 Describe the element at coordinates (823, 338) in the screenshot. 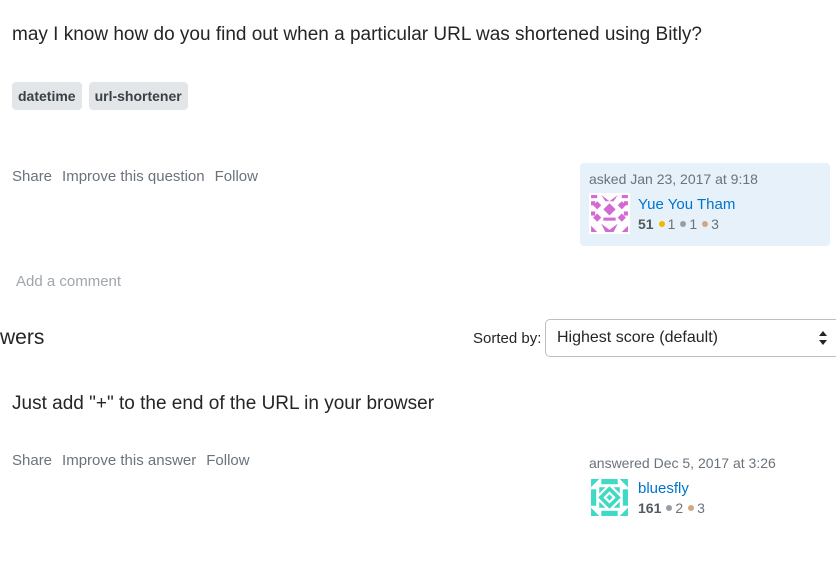

I see `select-arrows-icon` at that location.